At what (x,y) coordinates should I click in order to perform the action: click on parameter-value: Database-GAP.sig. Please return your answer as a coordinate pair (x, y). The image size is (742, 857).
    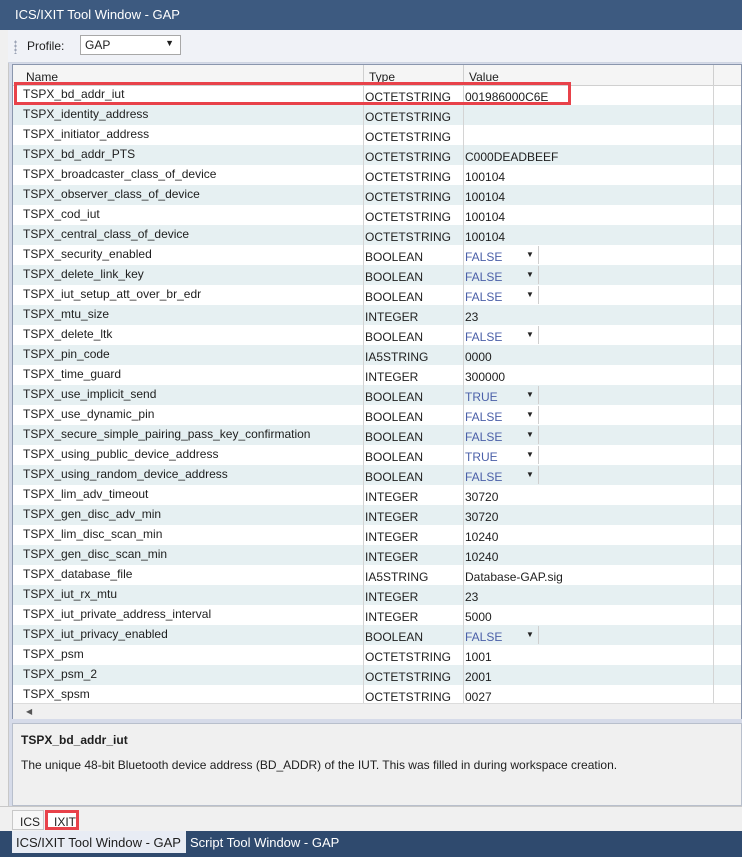
    Looking at the image, I should click on (514, 577).